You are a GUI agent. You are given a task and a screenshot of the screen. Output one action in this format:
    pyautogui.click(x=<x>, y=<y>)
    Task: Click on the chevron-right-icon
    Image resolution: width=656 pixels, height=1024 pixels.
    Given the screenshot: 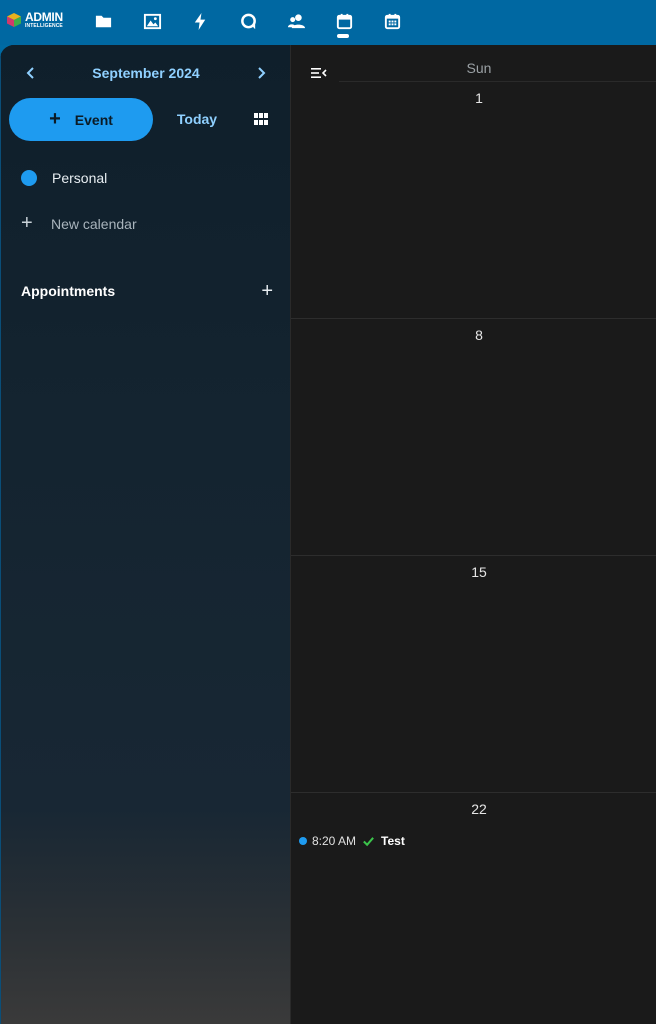 What is the action you would take?
    pyautogui.click(x=262, y=73)
    